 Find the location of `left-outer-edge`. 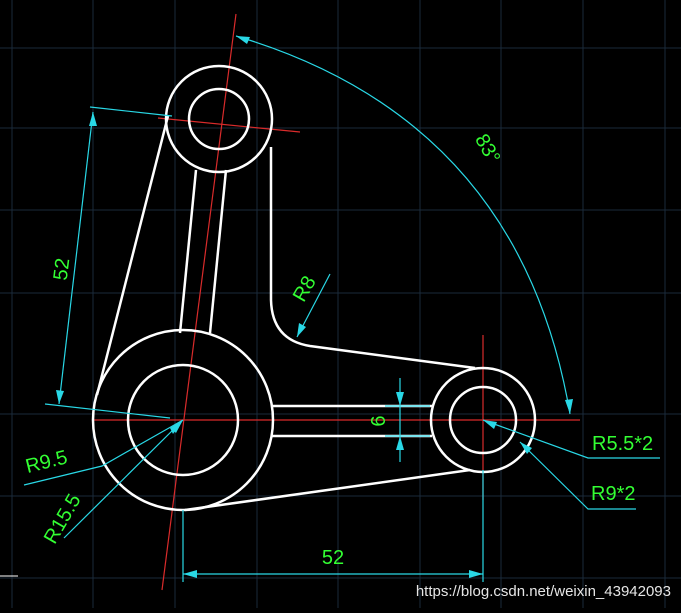

left-outer-edge is located at coordinates (132, 255).